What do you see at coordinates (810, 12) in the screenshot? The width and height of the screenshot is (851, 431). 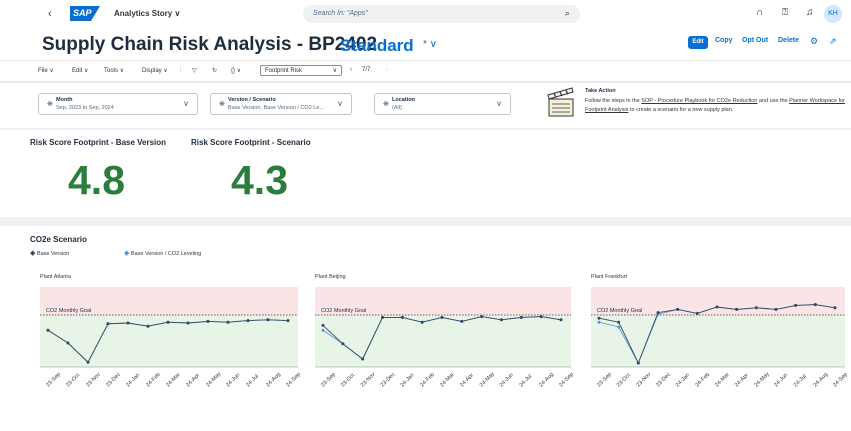 I see `bell-icon: ♫` at bounding box center [810, 12].